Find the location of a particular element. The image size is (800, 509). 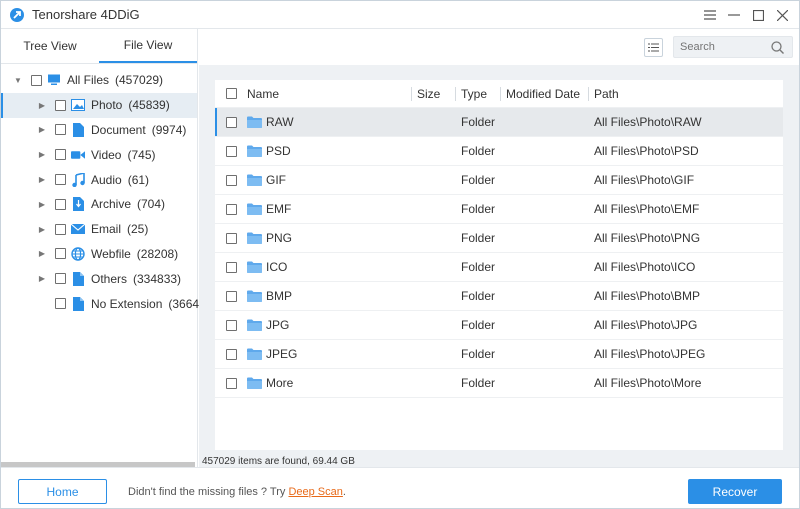

recover-button: Recover is located at coordinates (735, 491).